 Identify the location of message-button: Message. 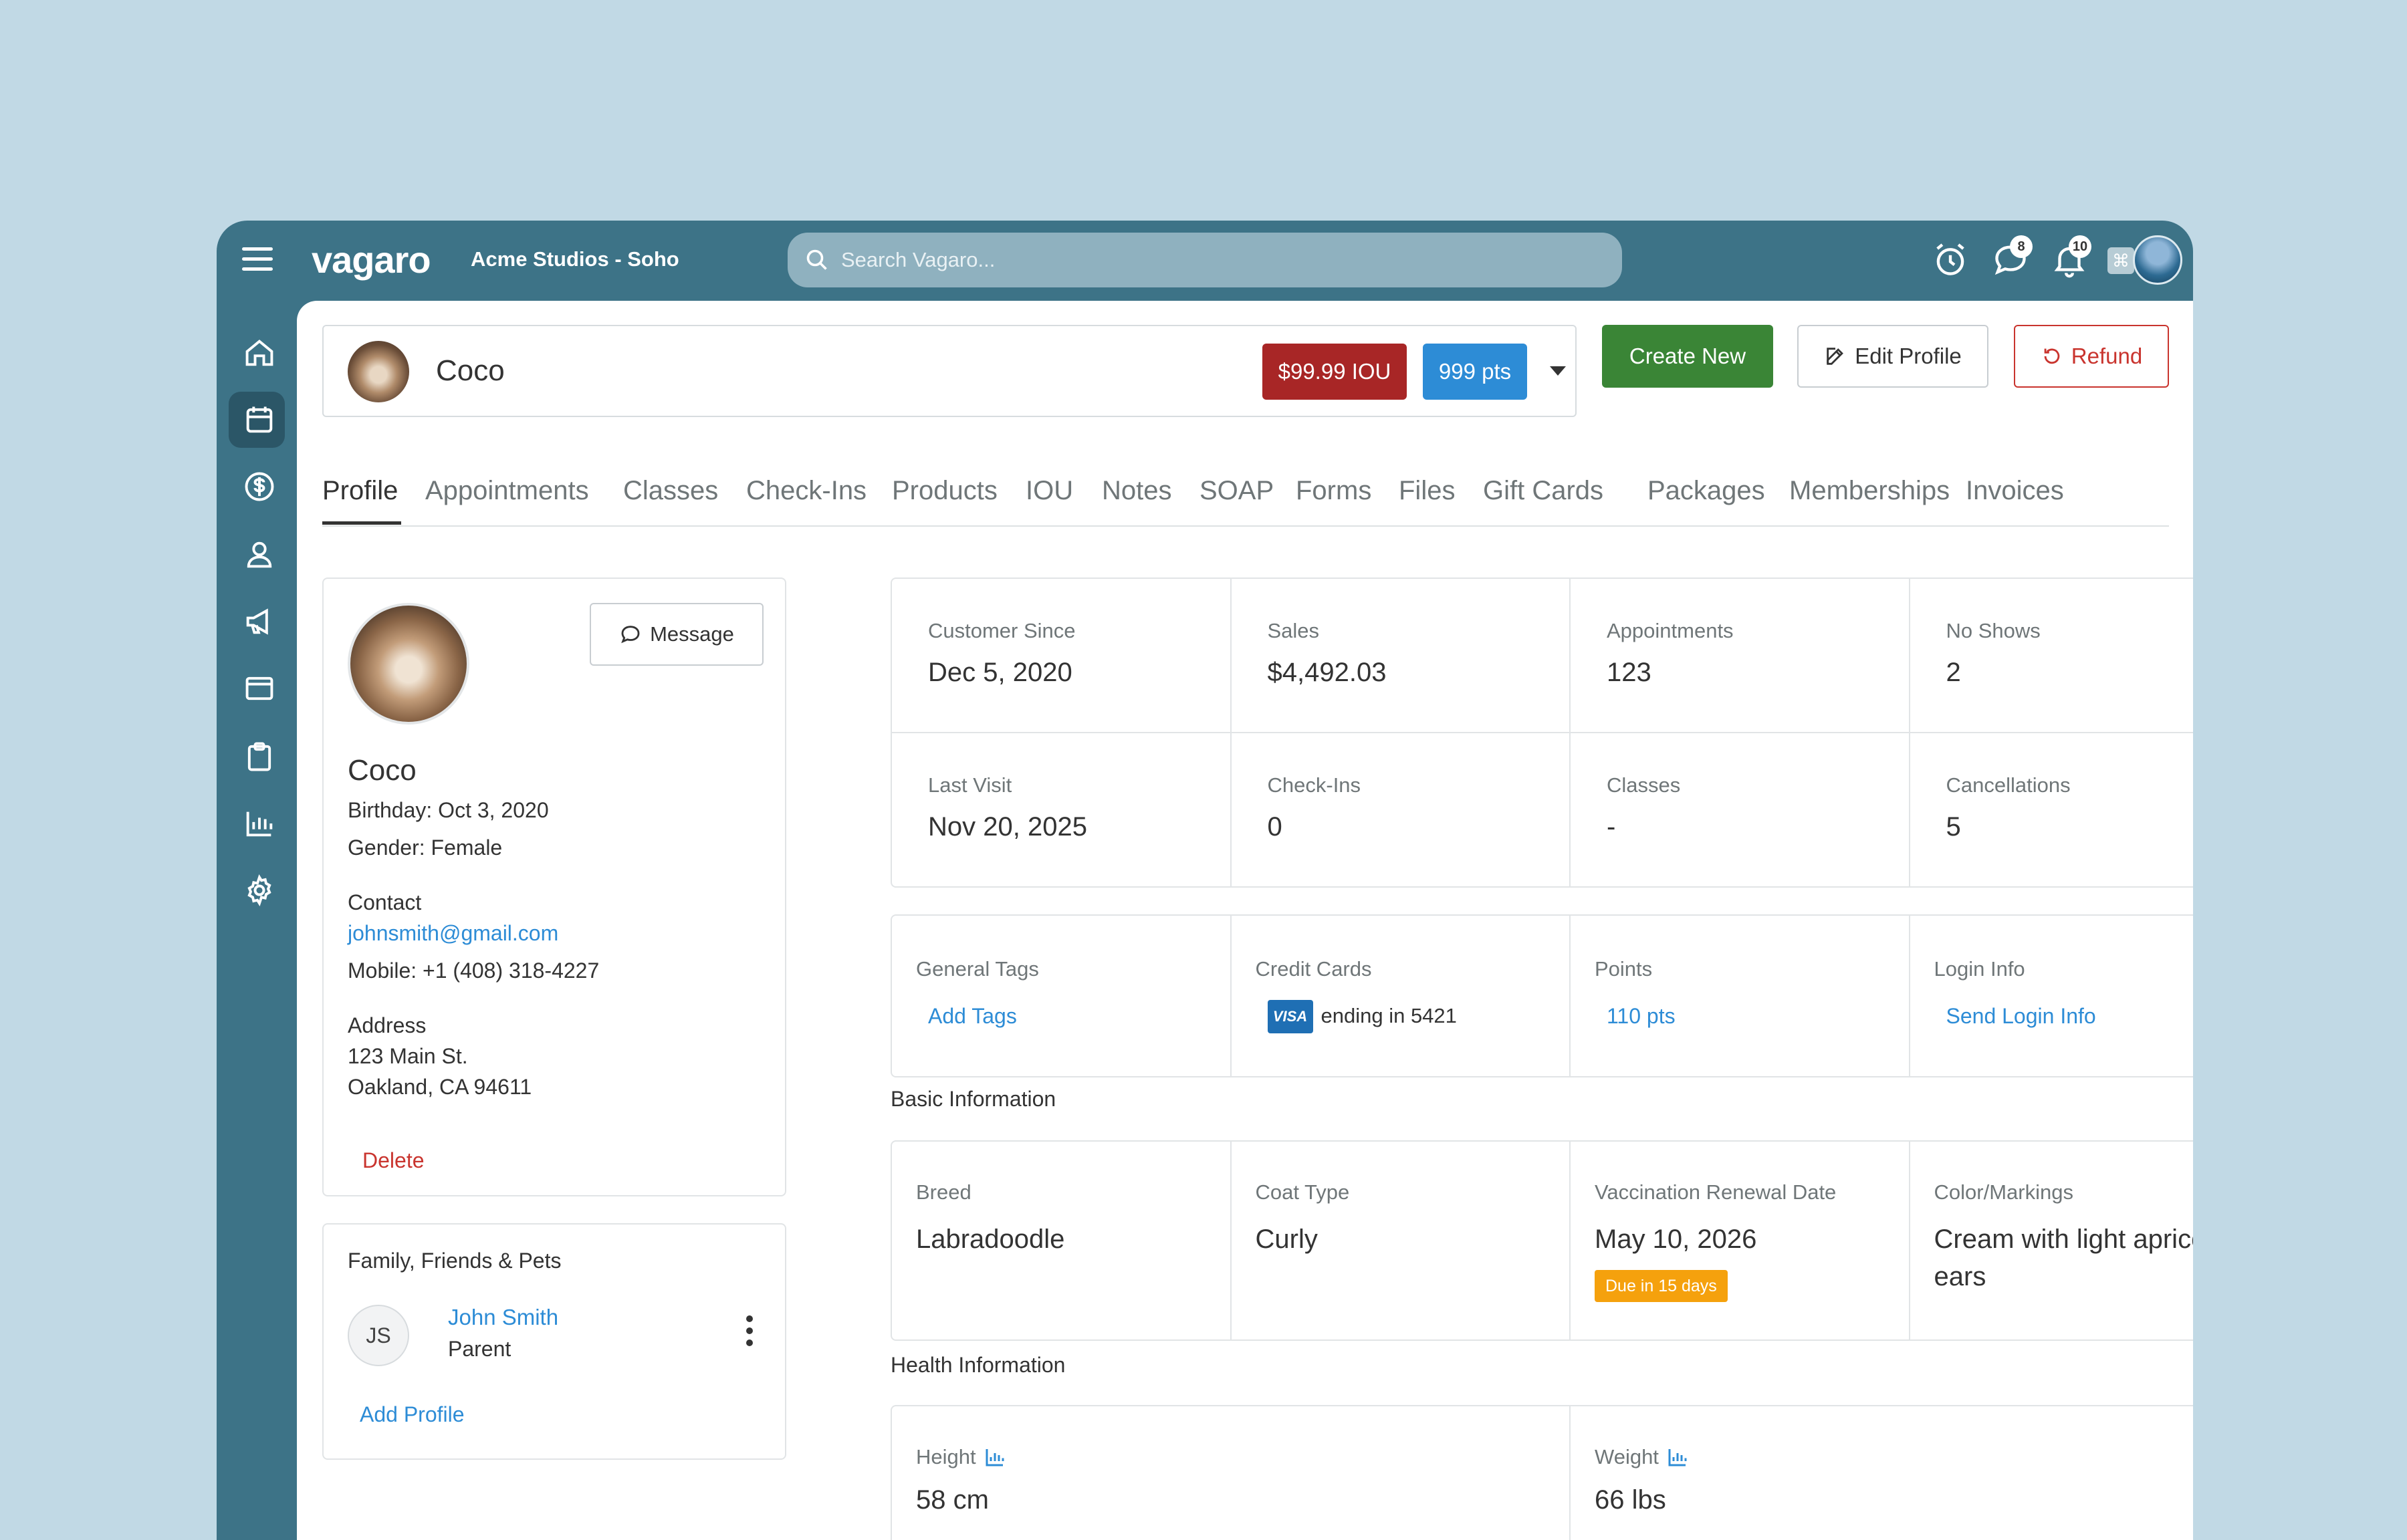
(677, 634).